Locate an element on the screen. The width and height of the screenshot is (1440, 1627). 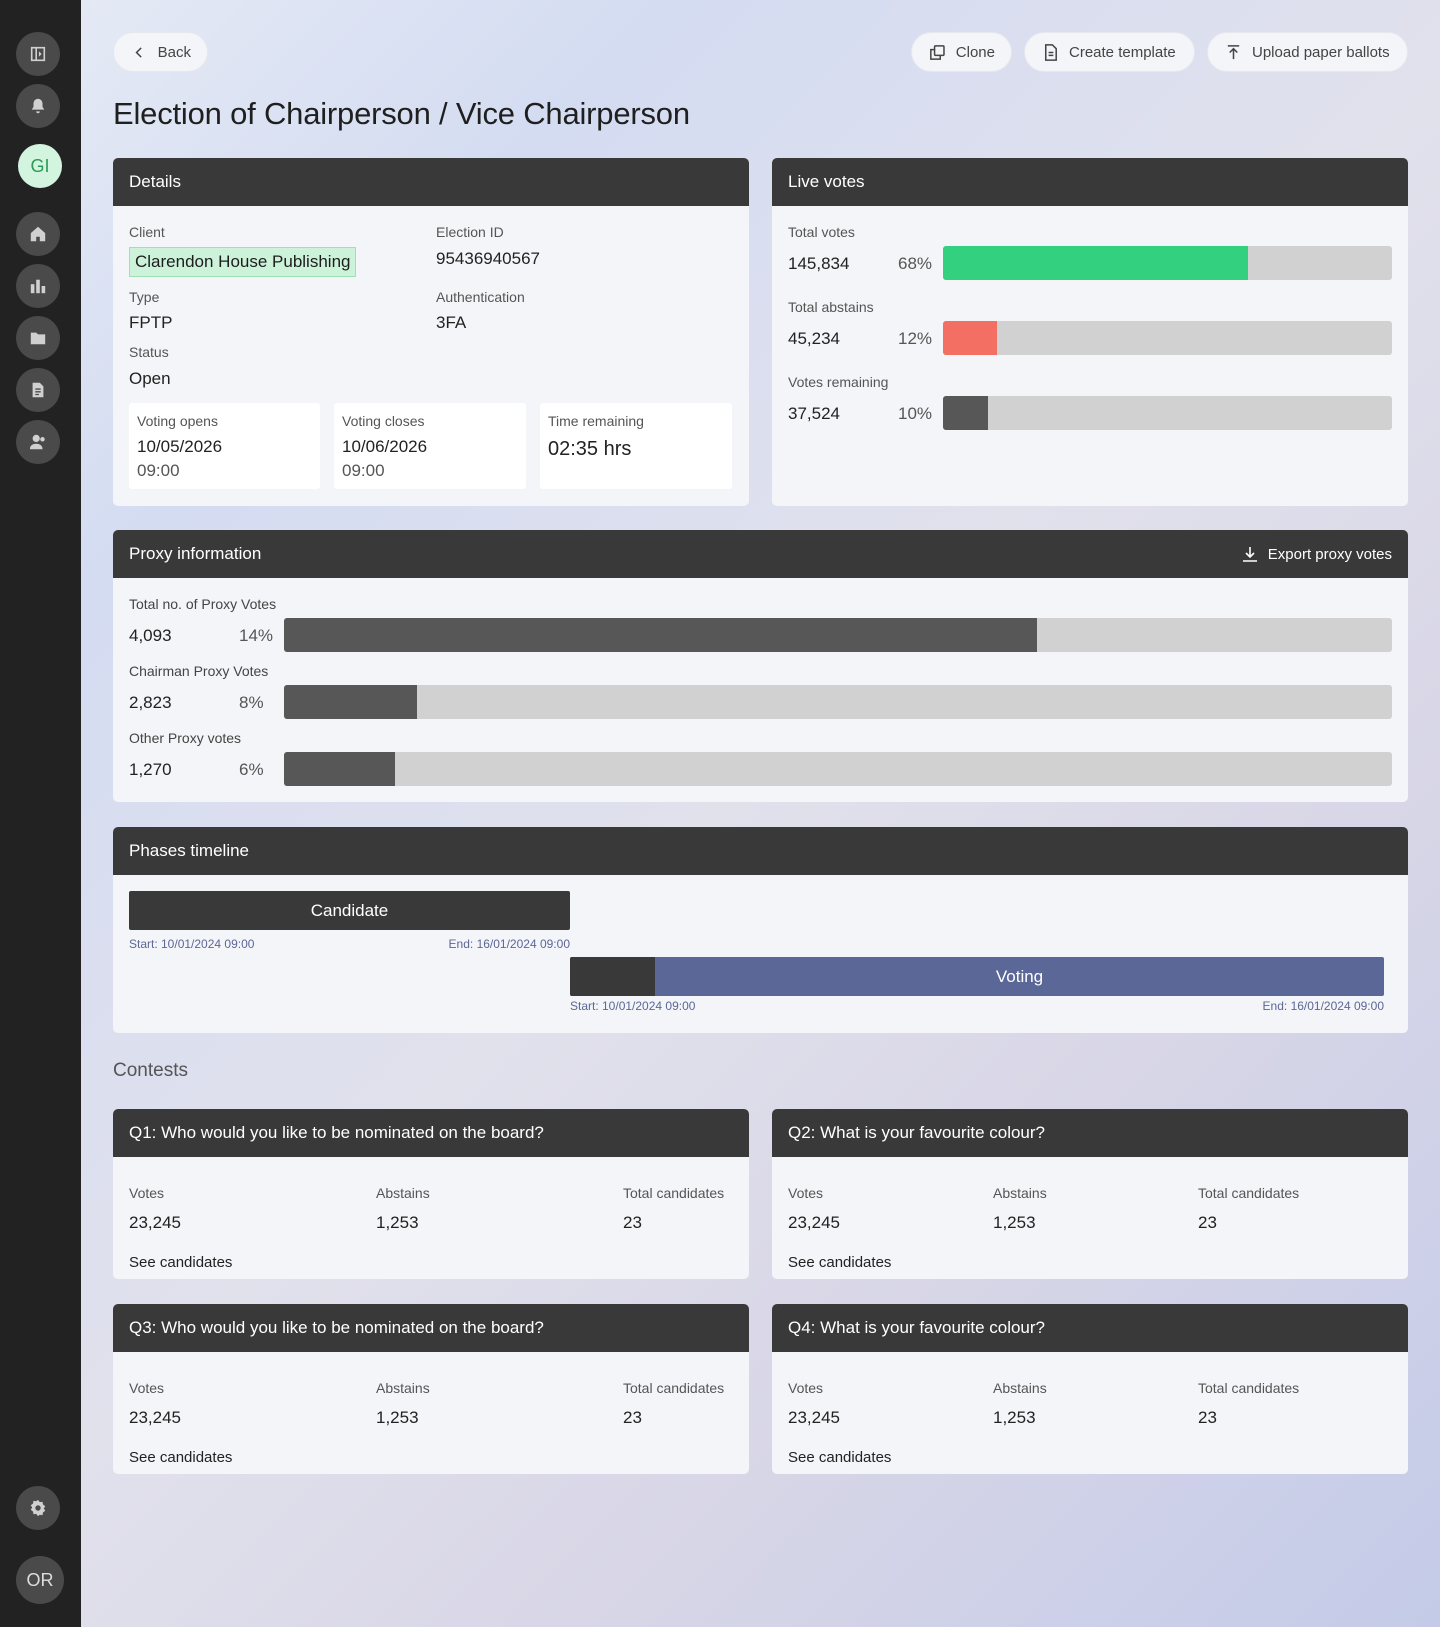
export-proxy-label: Export proxy votes is located at coordinates (1329, 554).